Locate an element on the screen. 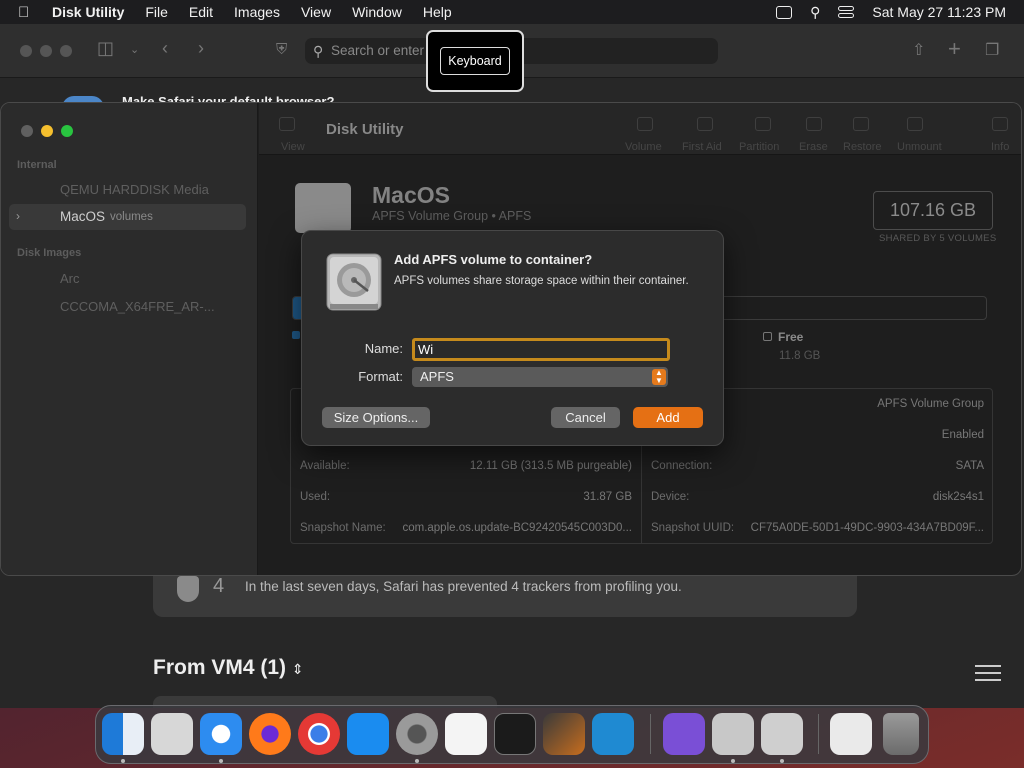 Image resolution: width=1024 pixels, height=768 pixels. terminal-icon is located at coordinates (515, 734).